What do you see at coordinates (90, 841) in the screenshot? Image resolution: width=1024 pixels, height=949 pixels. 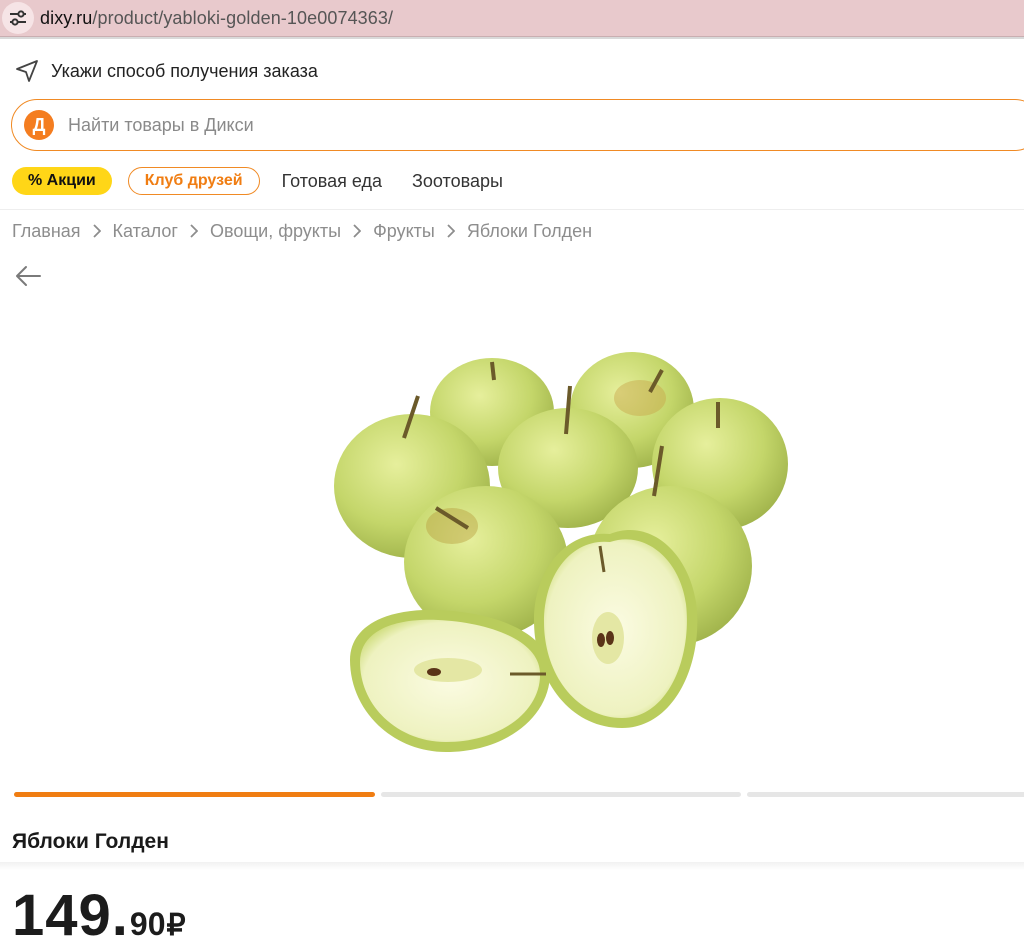 I see `product-title: Яблоки Голден` at bounding box center [90, 841].